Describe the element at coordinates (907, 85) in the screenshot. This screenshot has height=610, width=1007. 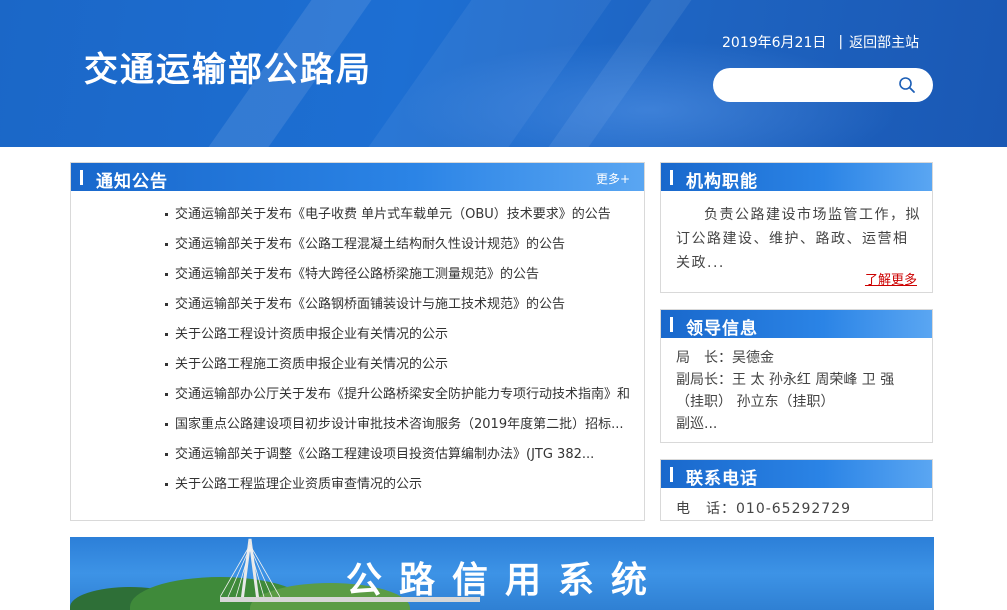
I see `search-icon` at that location.